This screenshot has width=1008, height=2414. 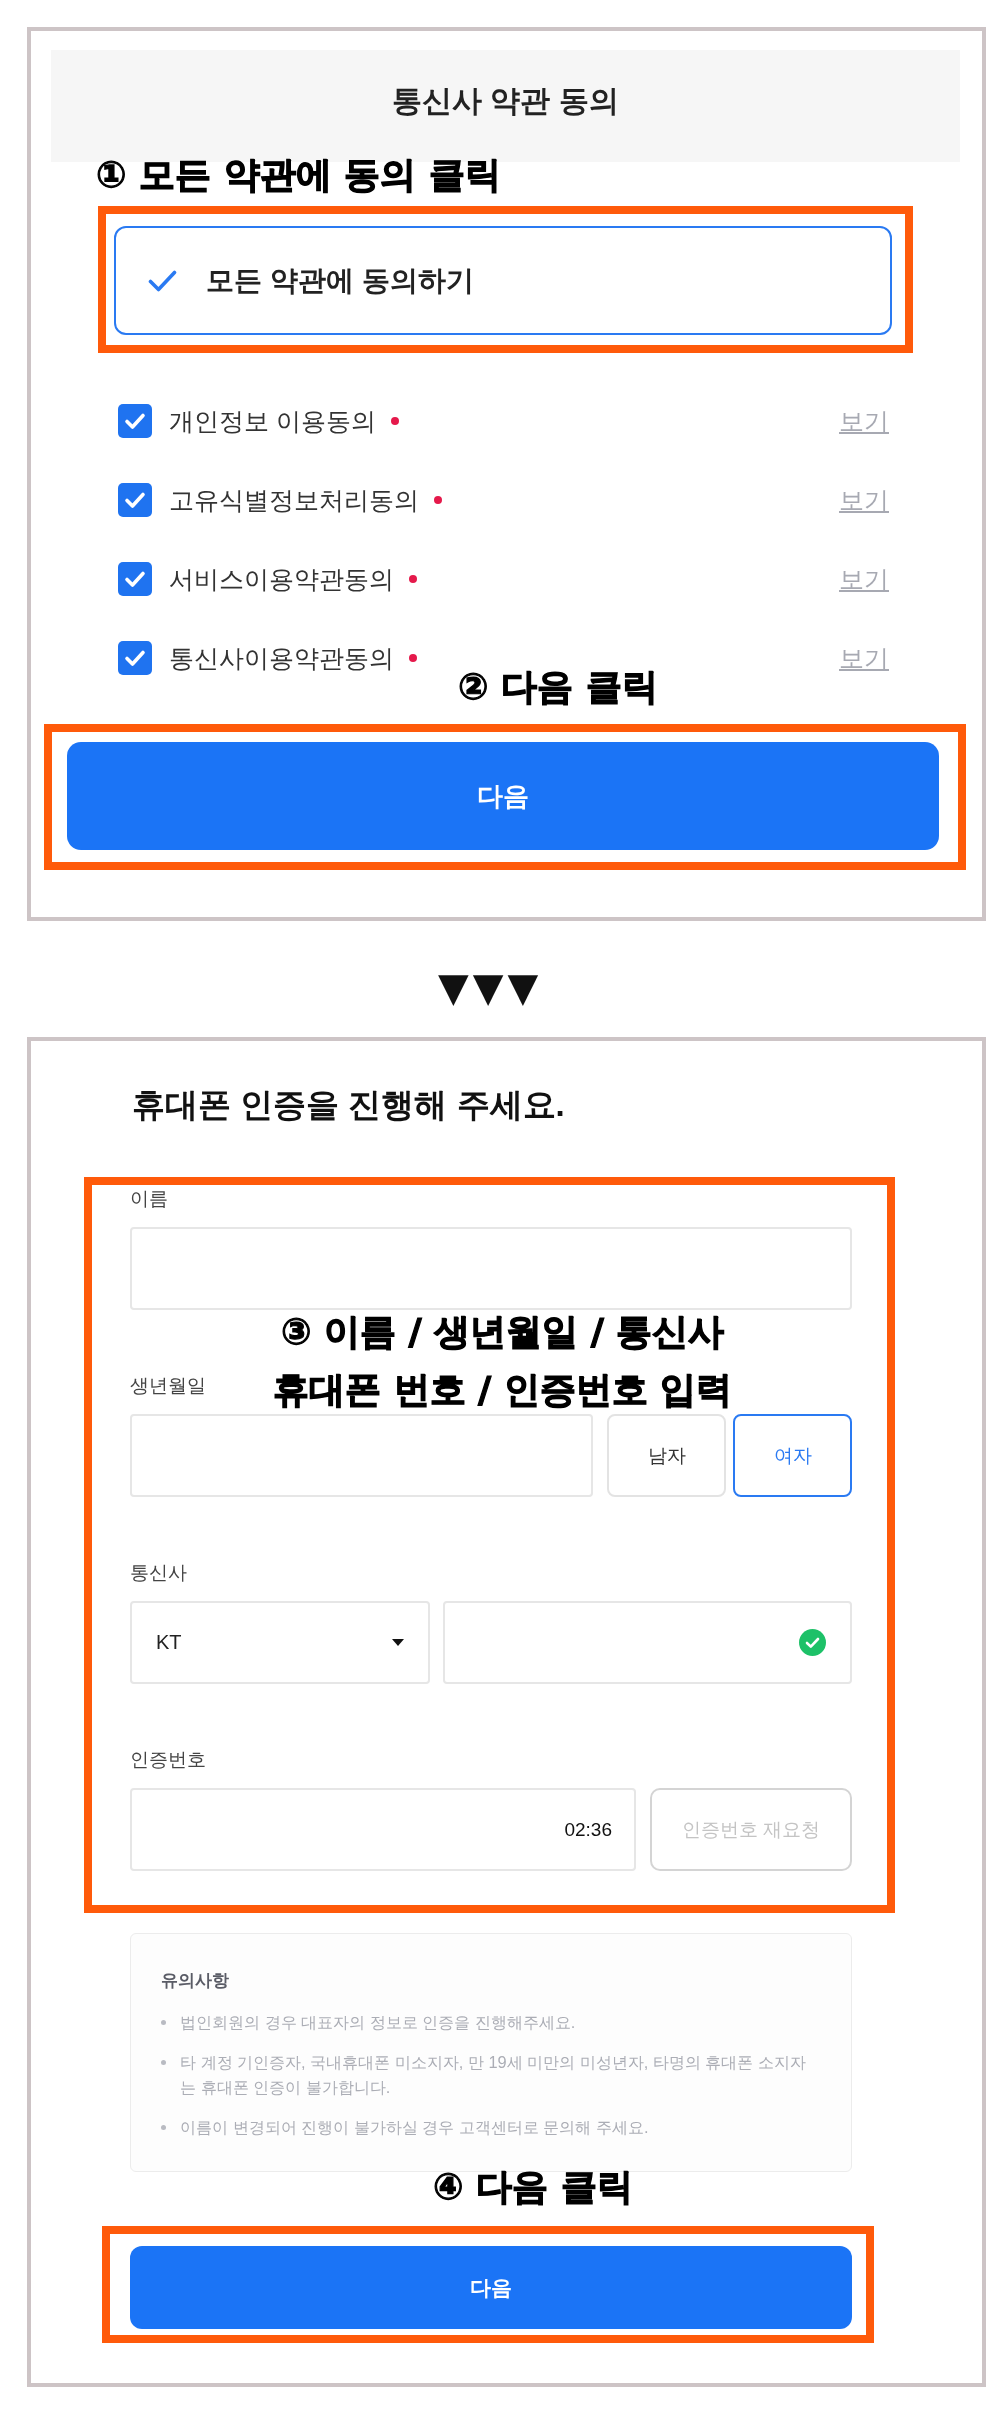 I want to click on gender-option: 남자, so click(x=666, y=1455).